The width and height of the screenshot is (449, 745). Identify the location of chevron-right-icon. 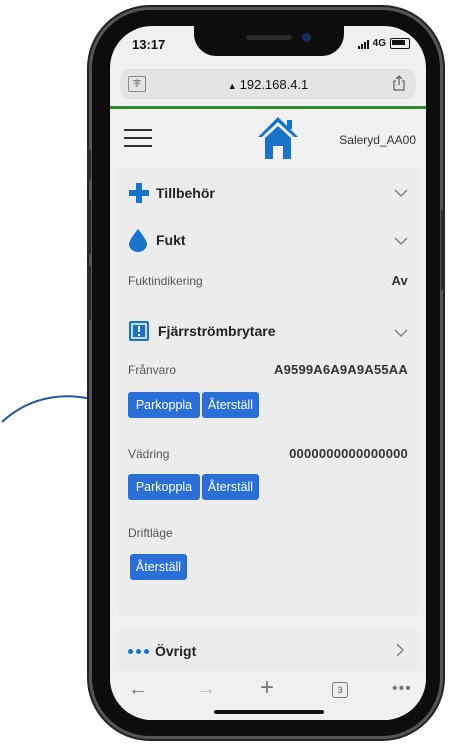
(400, 650).